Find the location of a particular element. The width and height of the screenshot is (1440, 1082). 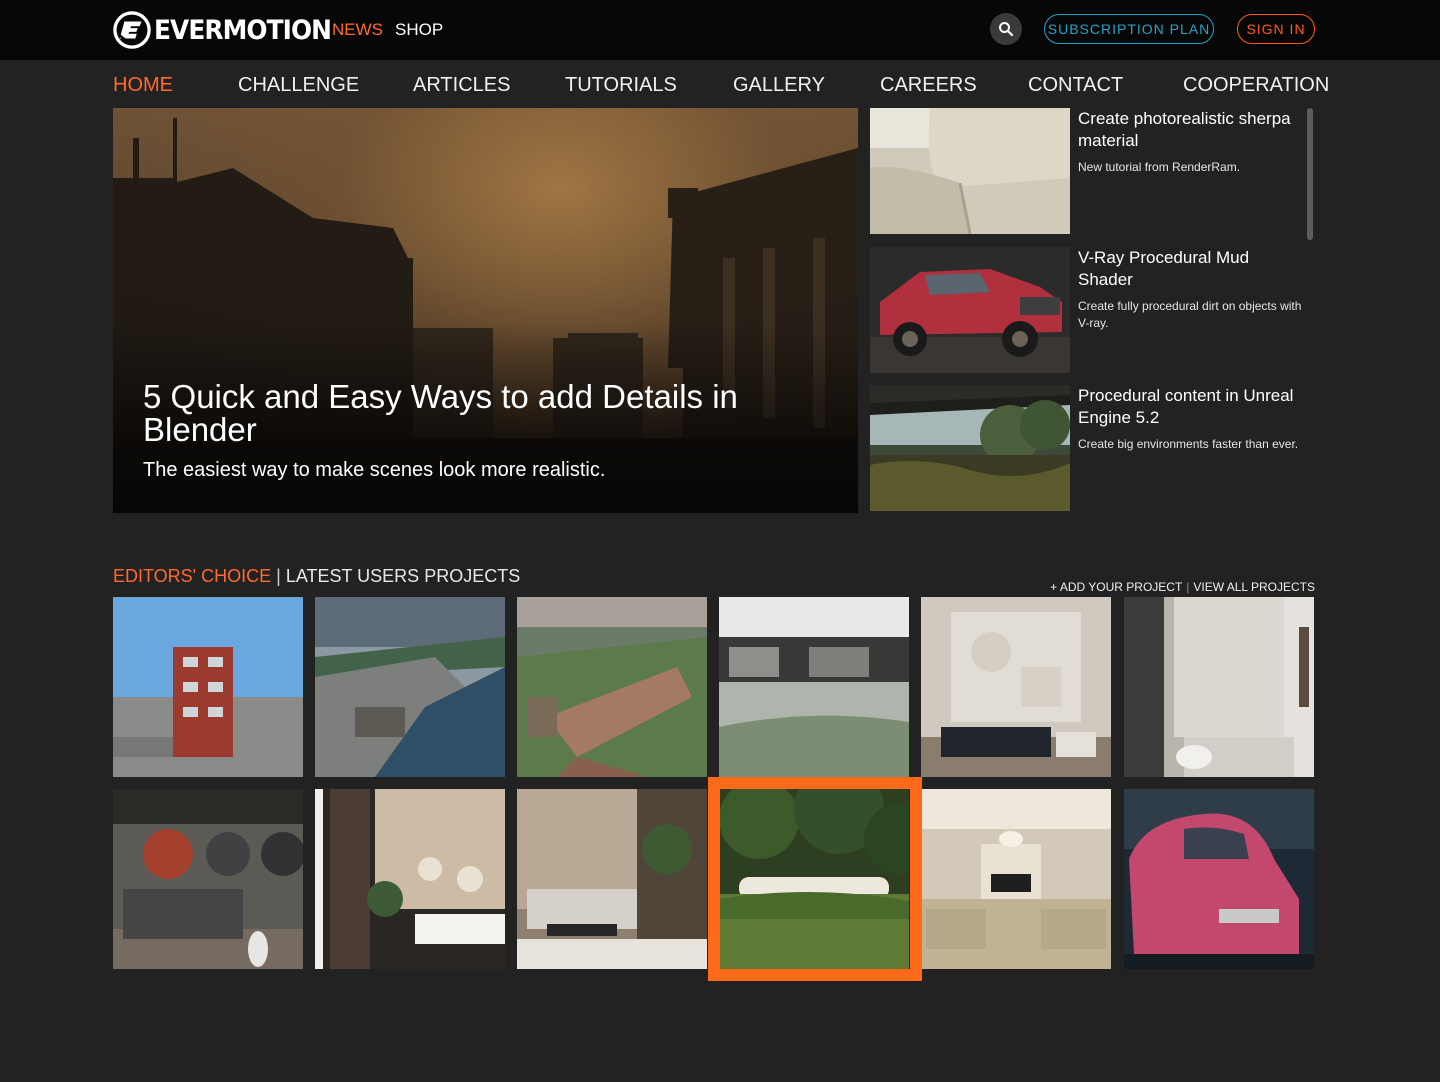

section-links: + ADD YOUR PROJECT | VIEW ALL PROJECTS is located at coordinates (1182, 587).